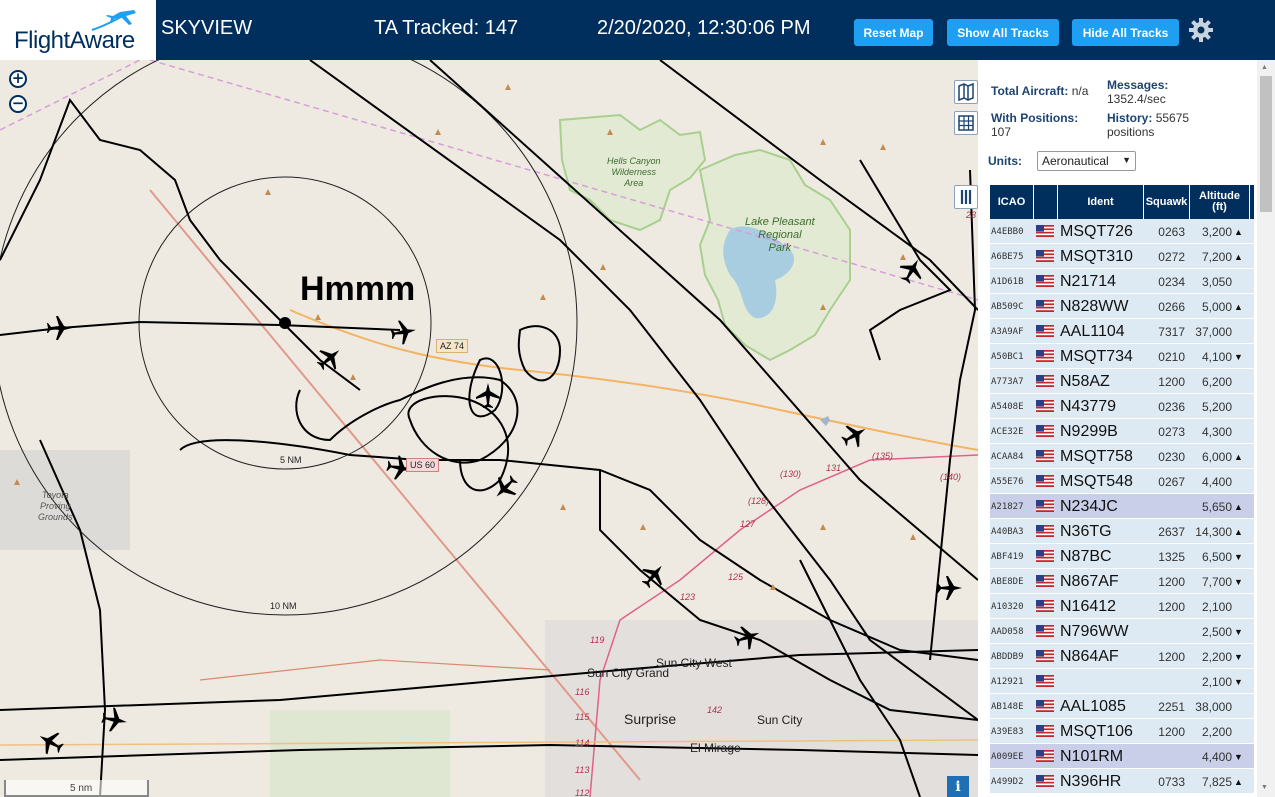 The width and height of the screenshot is (1275, 797). What do you see at coordinates (791, 474) in the screenshot?
I see `road-130-label: (130)` at bounding box center [791, 474].